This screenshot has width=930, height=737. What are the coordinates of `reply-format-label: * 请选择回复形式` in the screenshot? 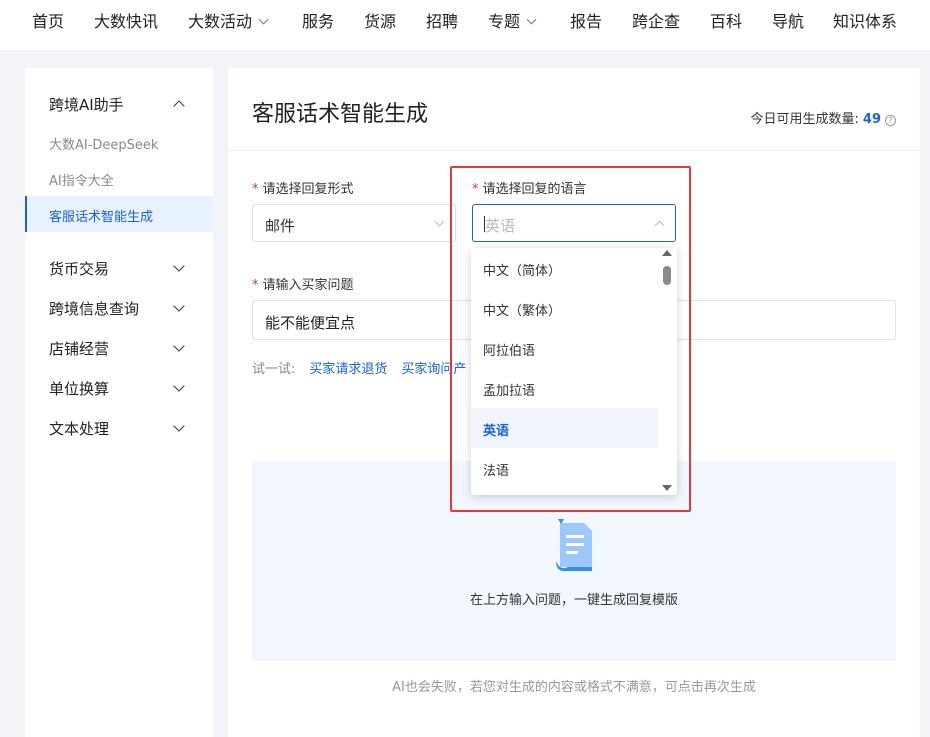 It's located at (303, 187).